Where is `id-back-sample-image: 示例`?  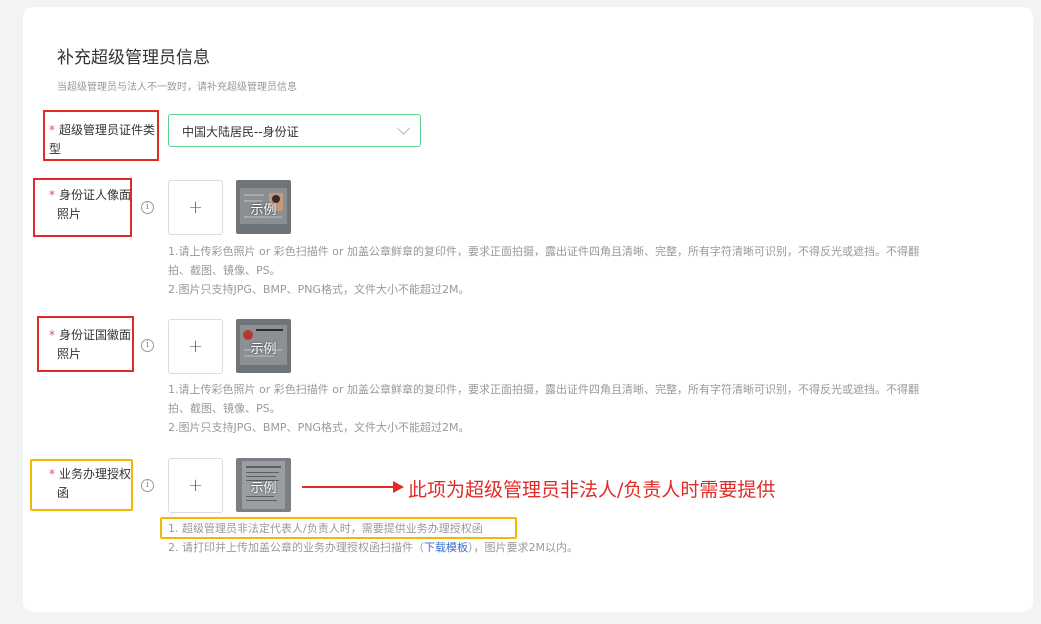 id-back-sample-image: 示例 is located at coordinates (263, 346).